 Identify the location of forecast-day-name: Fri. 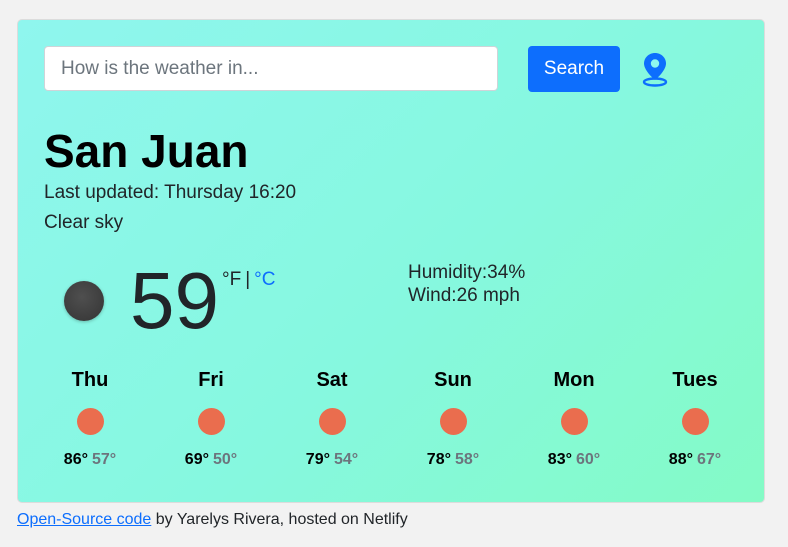
(211, 380).